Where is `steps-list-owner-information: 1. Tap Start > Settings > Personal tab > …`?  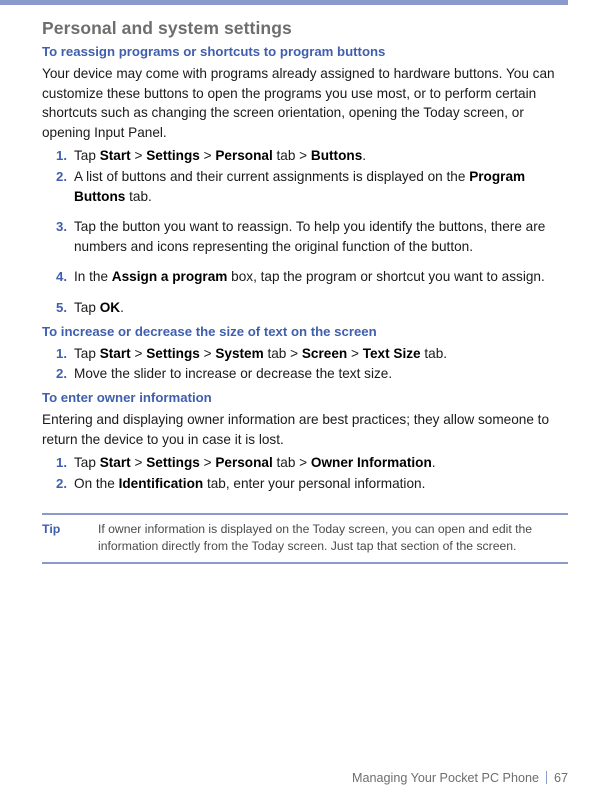
steps-list-owner-information: 1. Tap Start > Settings > Personal tab > … is located at coordinates (305, 473).